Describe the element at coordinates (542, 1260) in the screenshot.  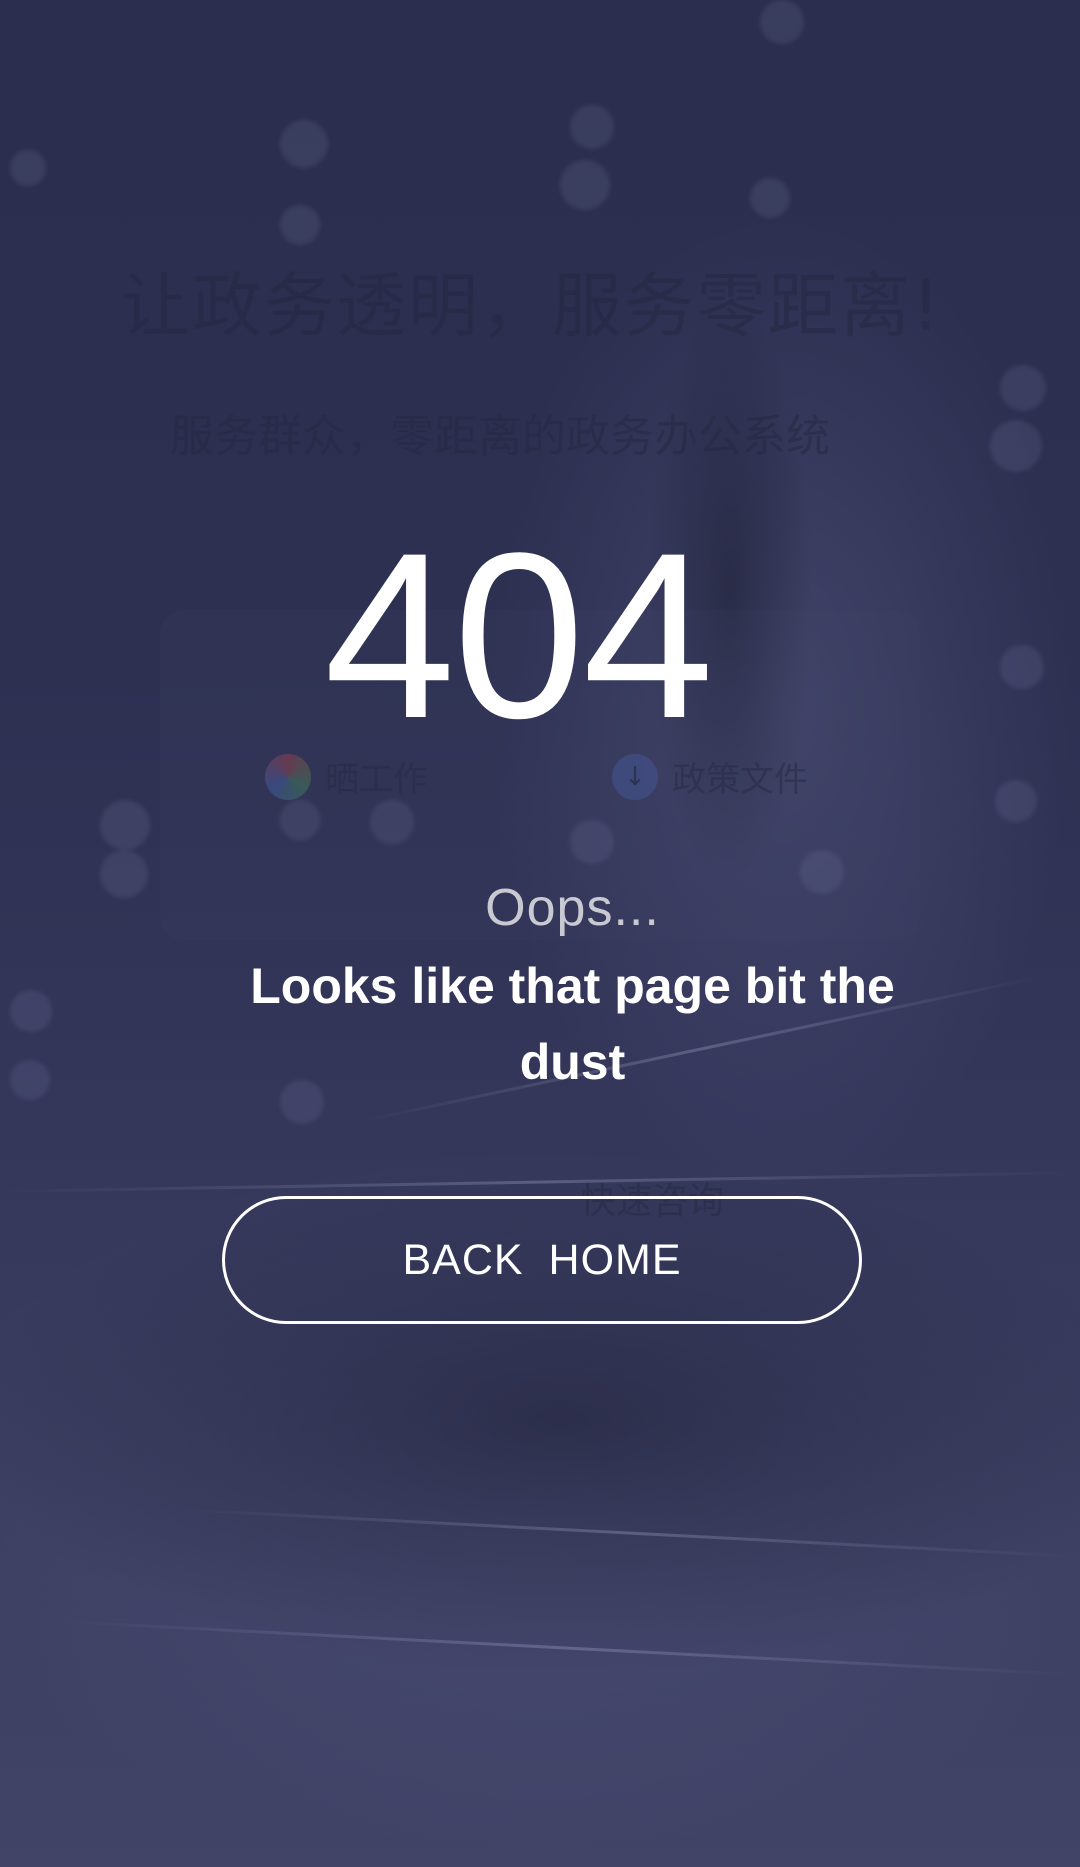
I see `back-home-button: BACK HOME` at that location.